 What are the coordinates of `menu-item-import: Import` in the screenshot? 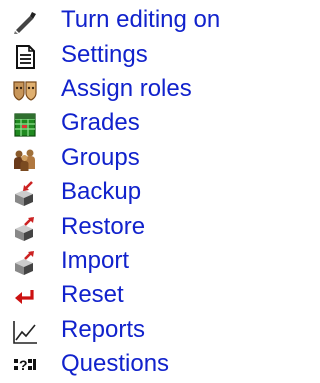 It's located at (125, 261).